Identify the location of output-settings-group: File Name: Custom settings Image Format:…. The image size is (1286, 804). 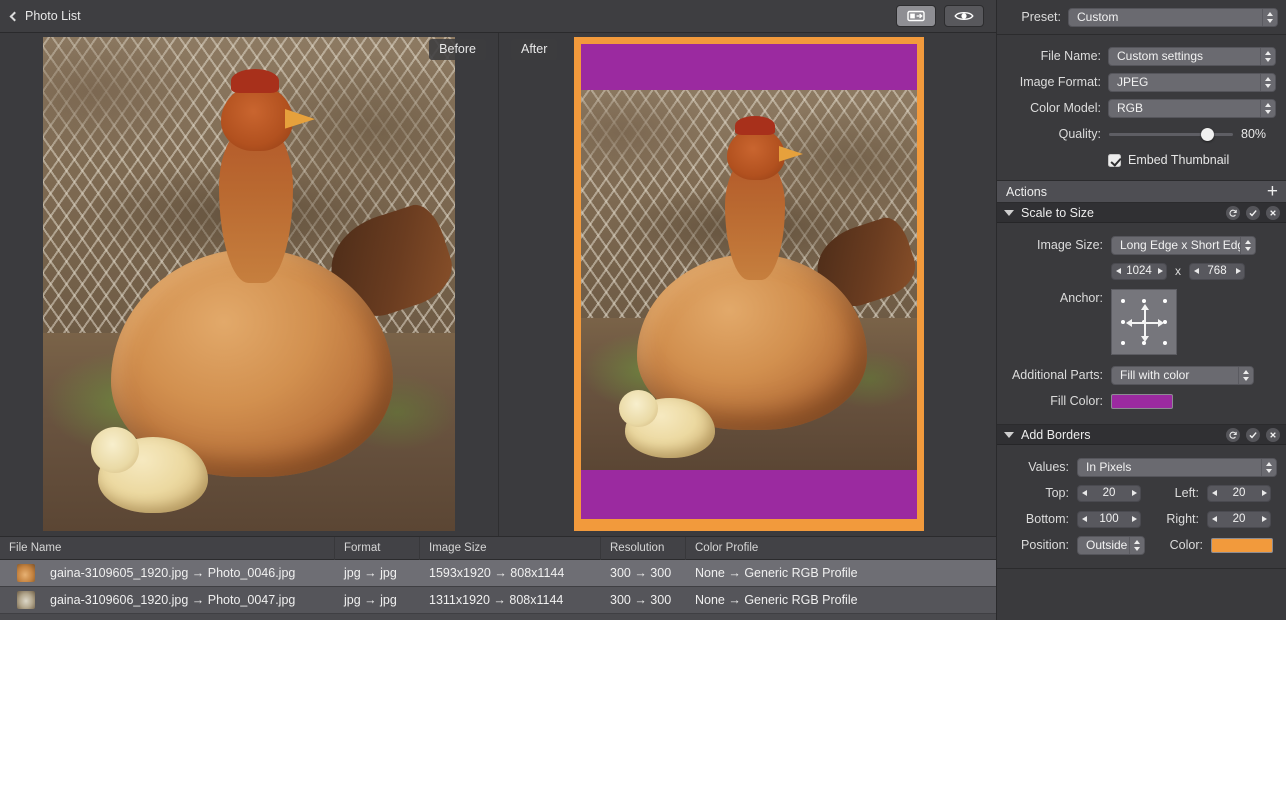
(1141, 108).